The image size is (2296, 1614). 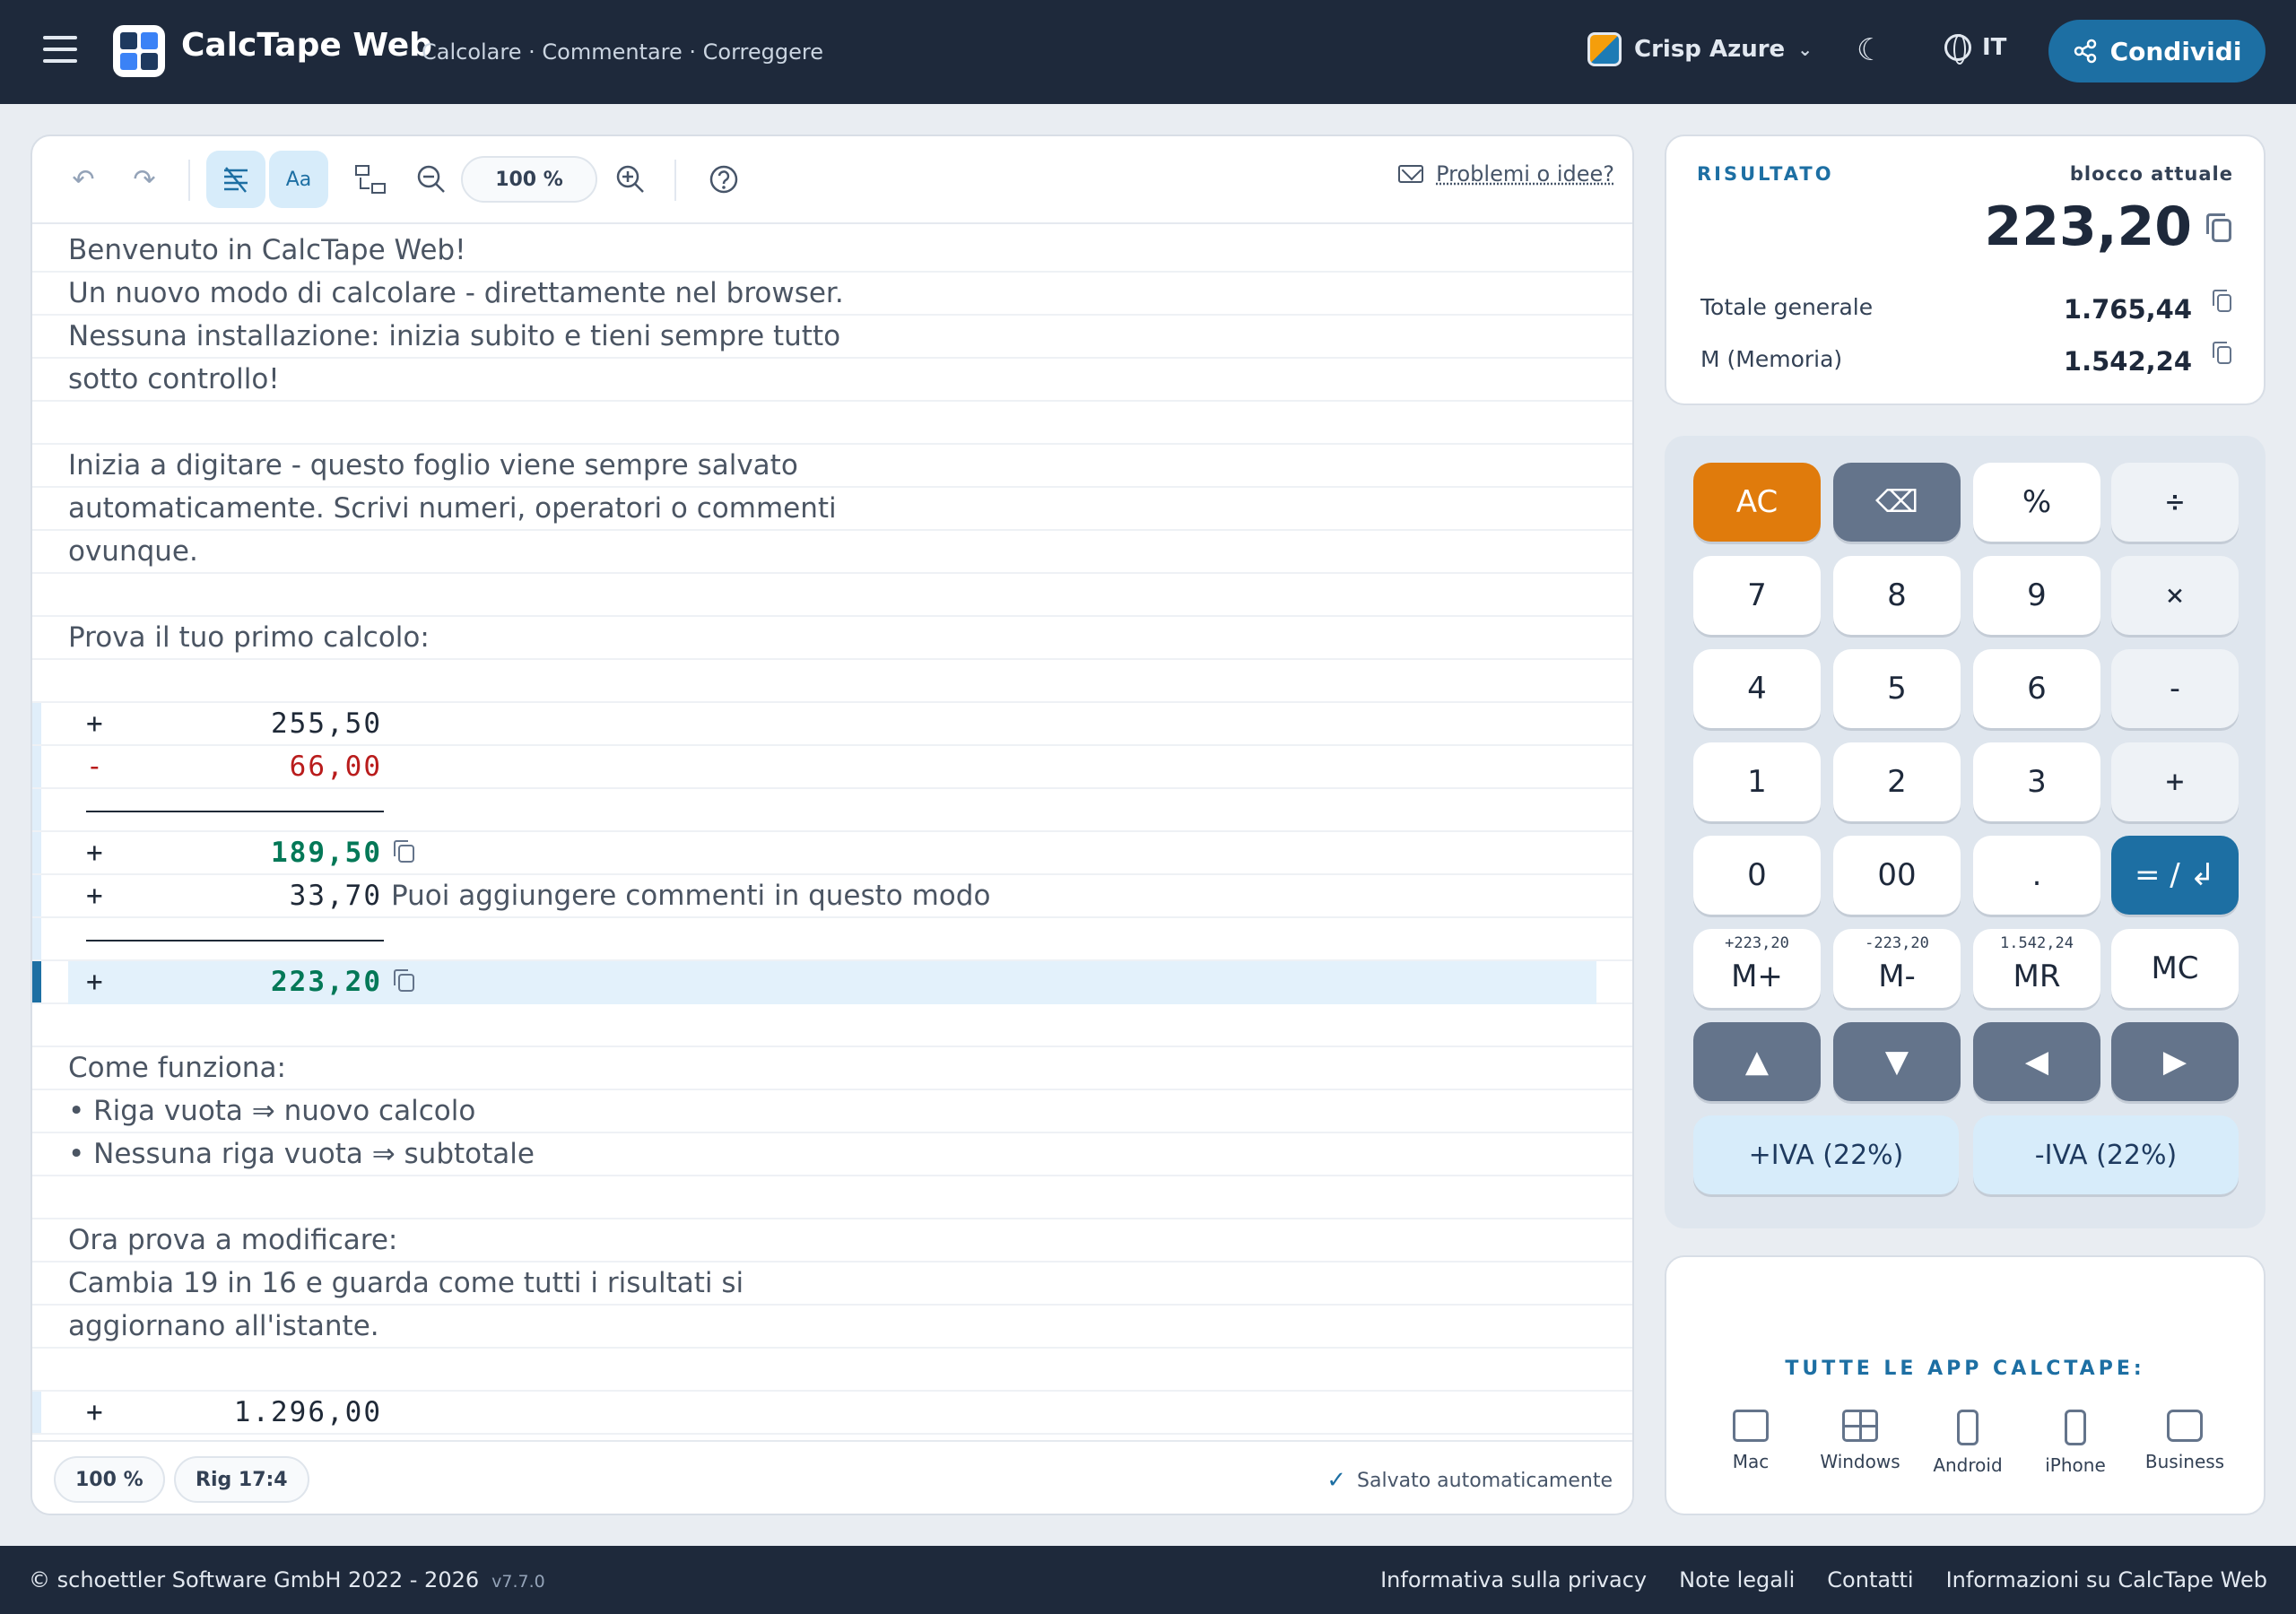 I want to click on zoom-out-icon, so click(x=431, y=179).